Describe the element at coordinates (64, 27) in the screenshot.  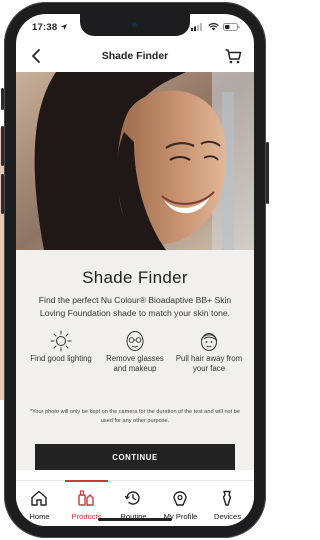
I see `location-arrow-icon` at that location.